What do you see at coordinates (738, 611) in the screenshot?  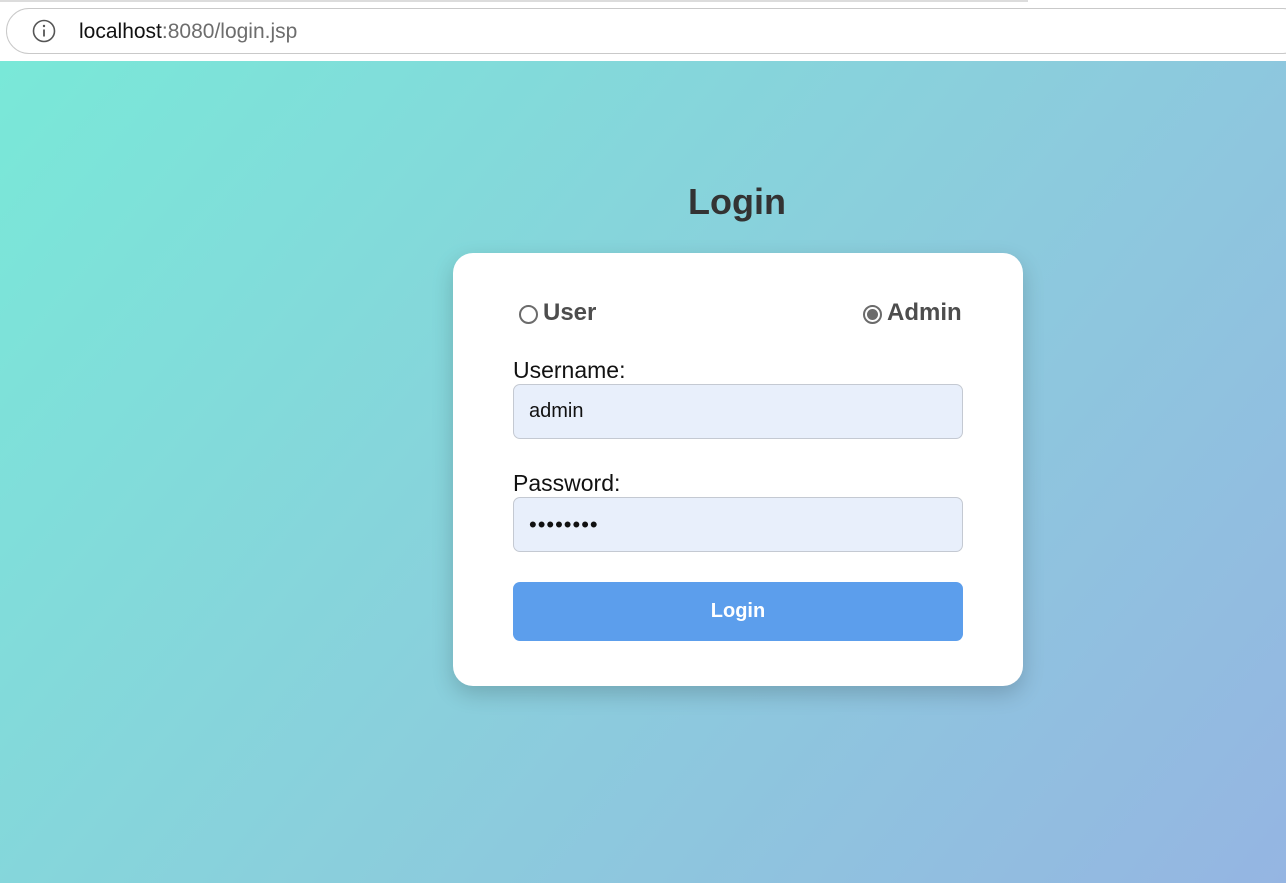 I see `login-button: Login` at bounding box center [738, 611].